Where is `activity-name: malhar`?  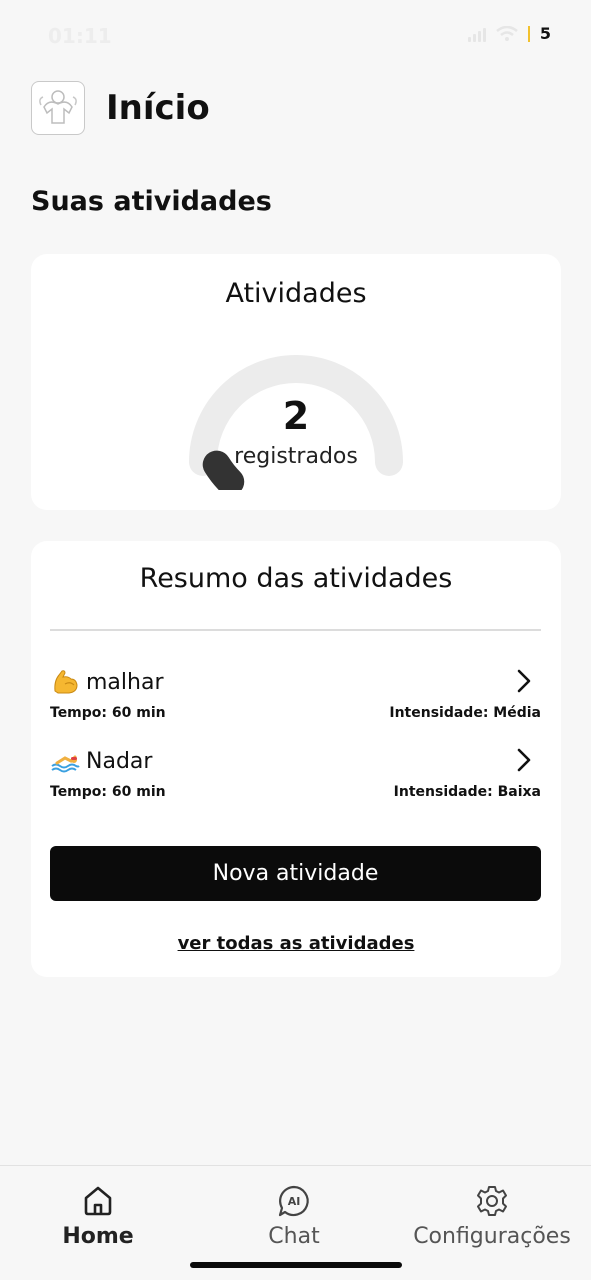
activity-name: malhar is located at coordinates (125, 682).